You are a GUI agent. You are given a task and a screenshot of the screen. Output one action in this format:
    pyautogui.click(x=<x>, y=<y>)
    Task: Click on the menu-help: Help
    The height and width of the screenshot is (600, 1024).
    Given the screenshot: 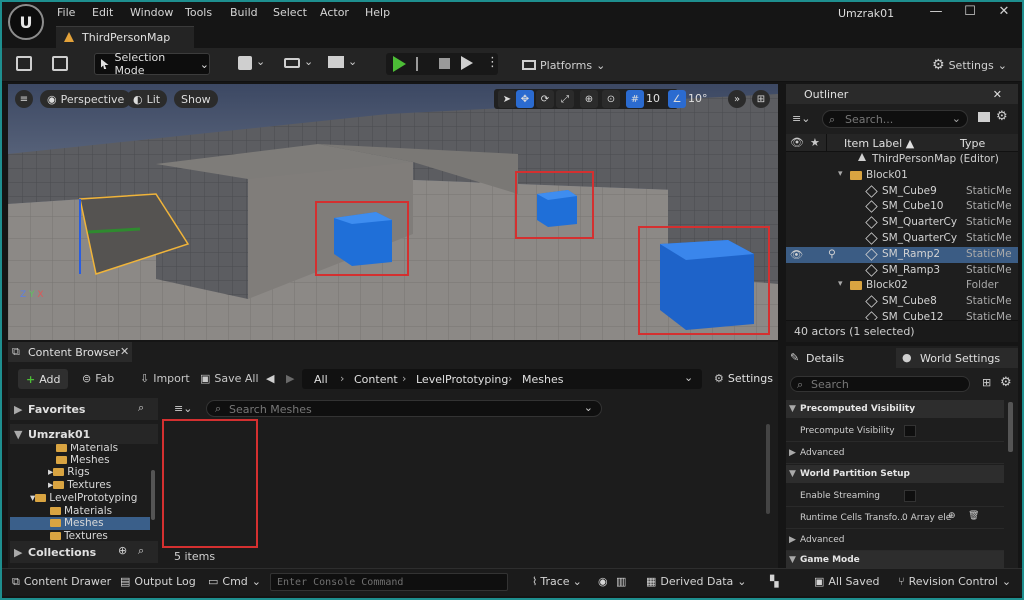 What is the action you would take?
    pyautogui.click(x=377, y=12)
    